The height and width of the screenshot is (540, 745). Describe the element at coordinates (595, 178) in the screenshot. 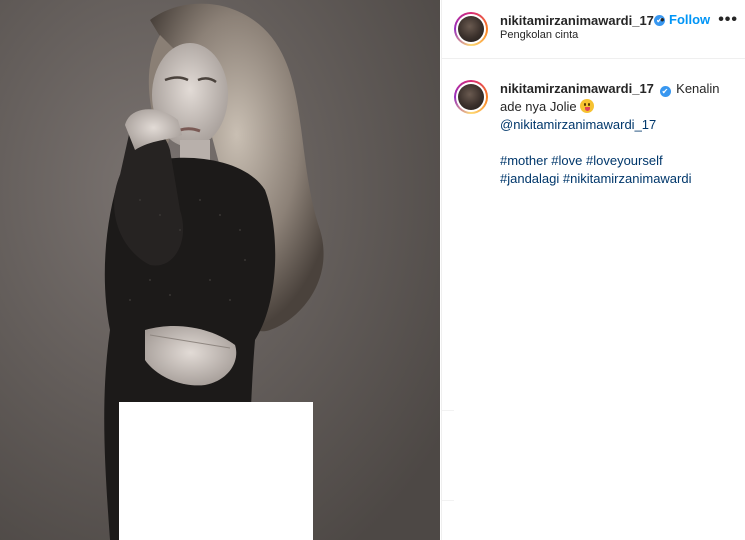

I see `hashtags-line2: #jandalagi #nikitamirzanimawardi` at that location.